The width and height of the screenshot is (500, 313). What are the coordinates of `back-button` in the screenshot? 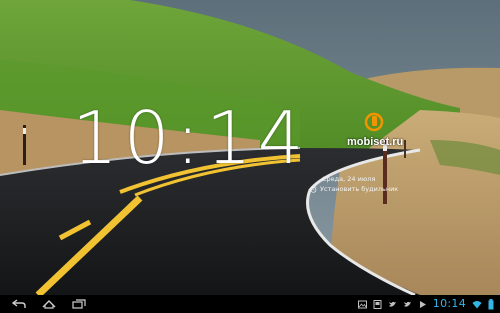 It's located at (19, 304).